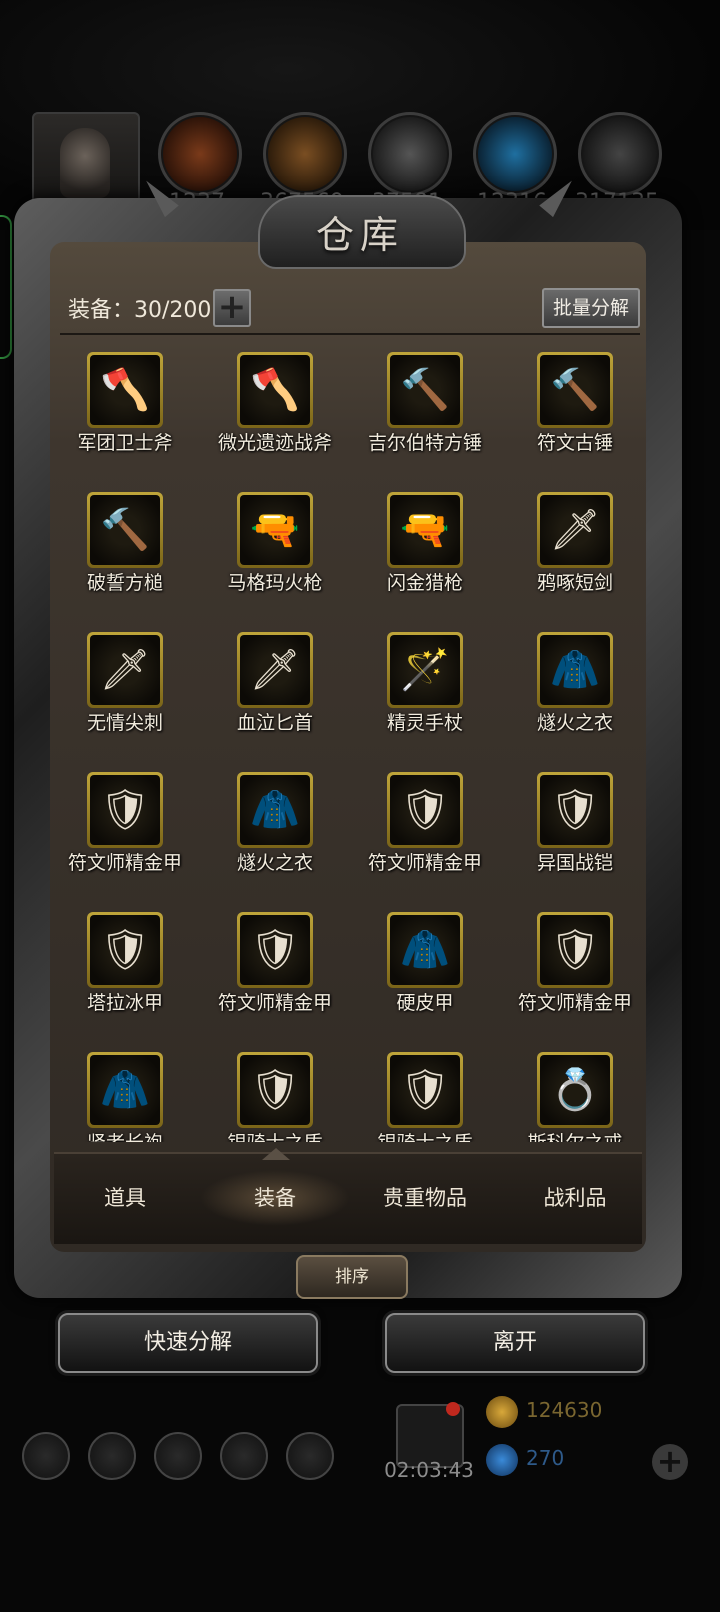  Describe the element at coordinates (425, 670) in the screenshot. I see `item-slot: 🪄` at that location.